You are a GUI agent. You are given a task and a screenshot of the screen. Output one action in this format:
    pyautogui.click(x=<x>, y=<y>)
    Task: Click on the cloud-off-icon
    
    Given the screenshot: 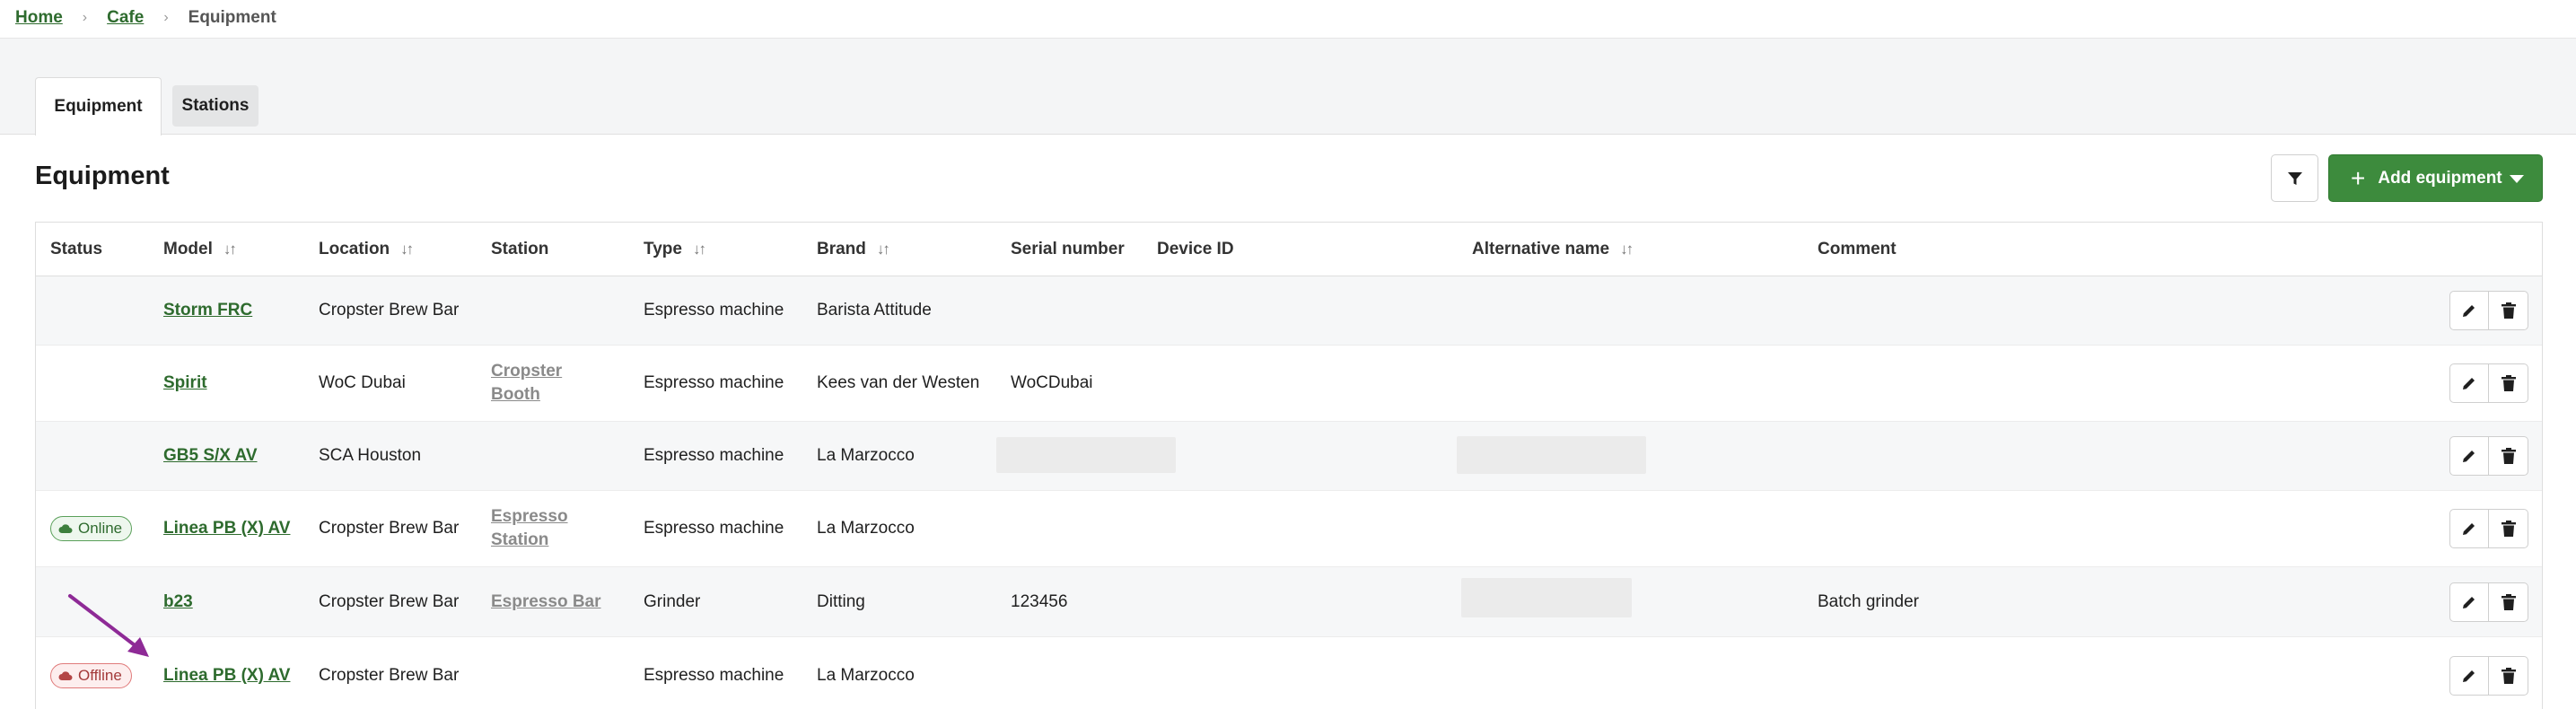 What is the action you would take?
    pyautogui.click(x=65, y=675)
    